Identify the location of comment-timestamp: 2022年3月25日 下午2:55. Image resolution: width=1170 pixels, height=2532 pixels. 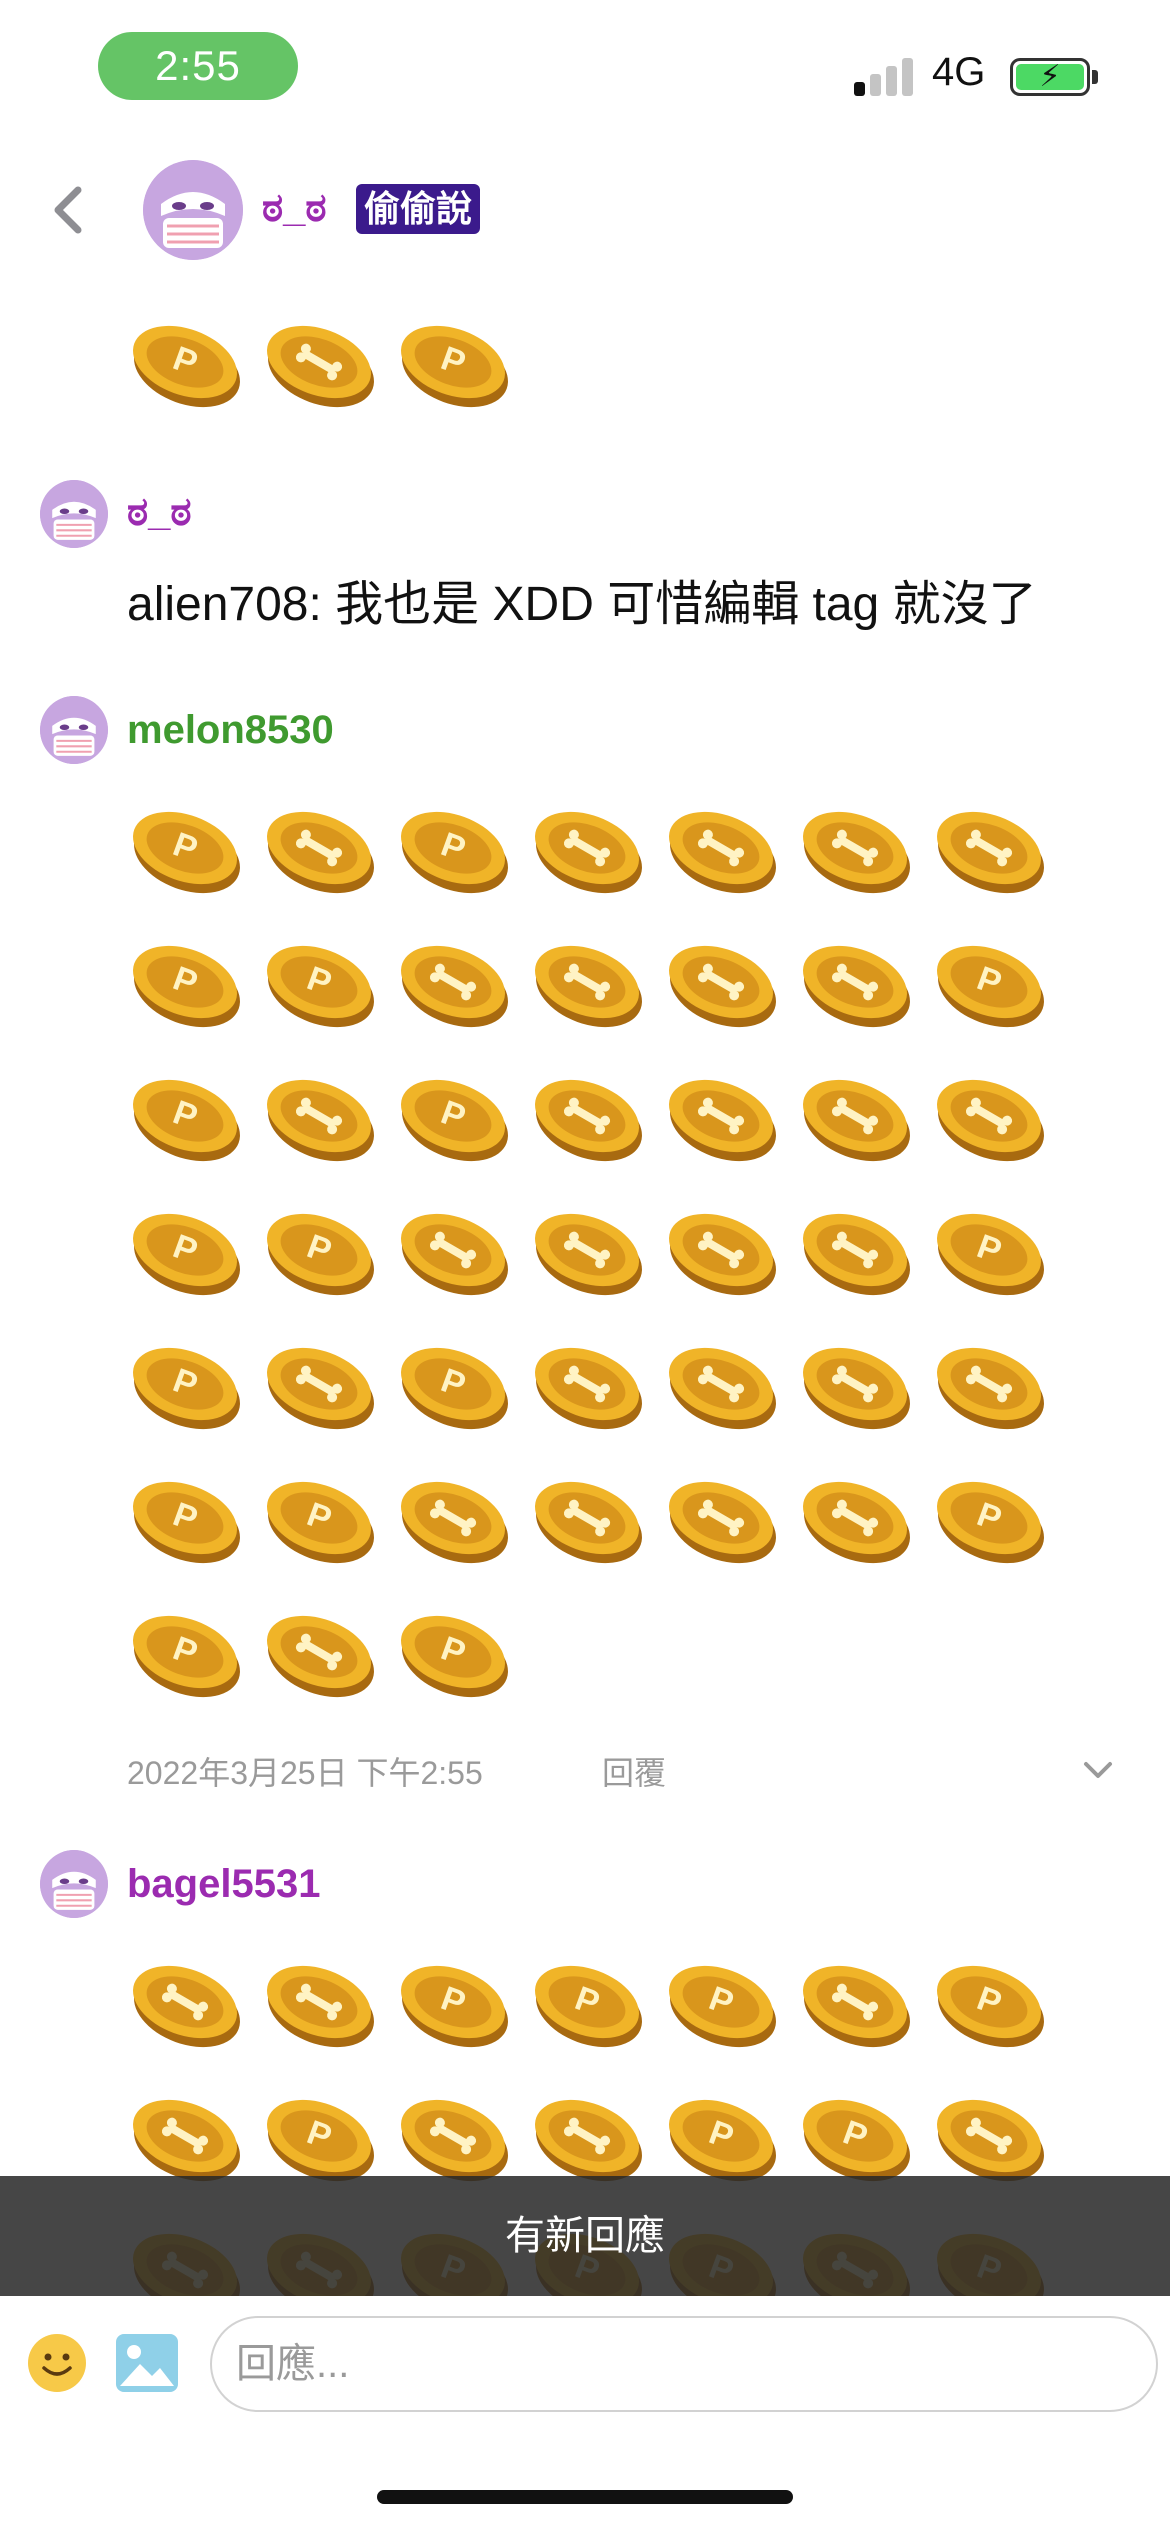
(305, 1773).